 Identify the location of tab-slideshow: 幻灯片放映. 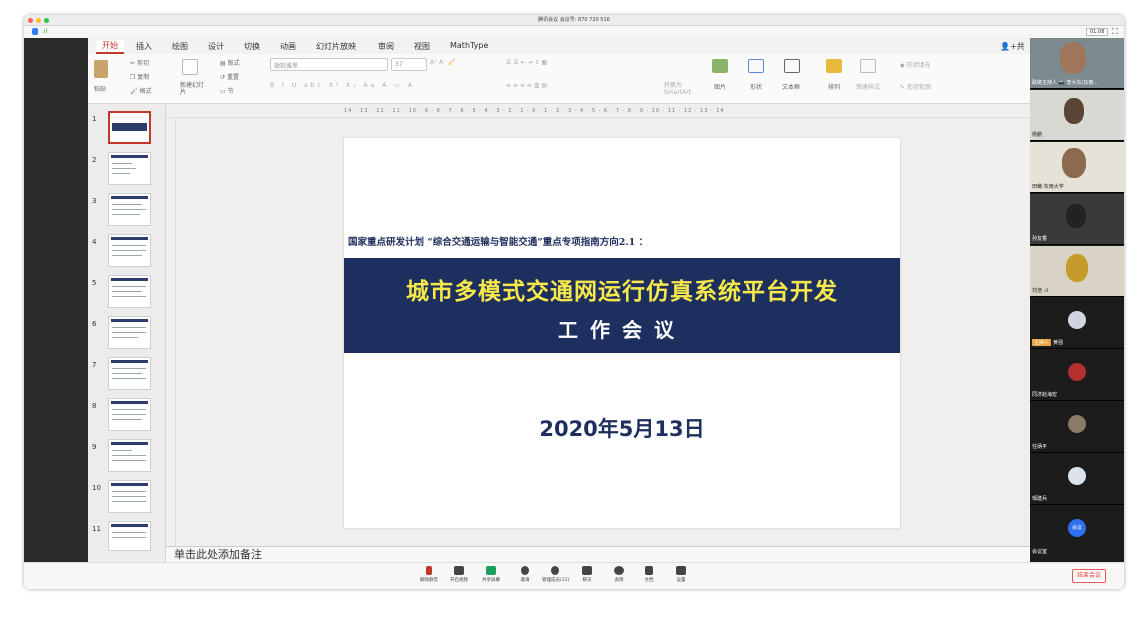
(336, 46).